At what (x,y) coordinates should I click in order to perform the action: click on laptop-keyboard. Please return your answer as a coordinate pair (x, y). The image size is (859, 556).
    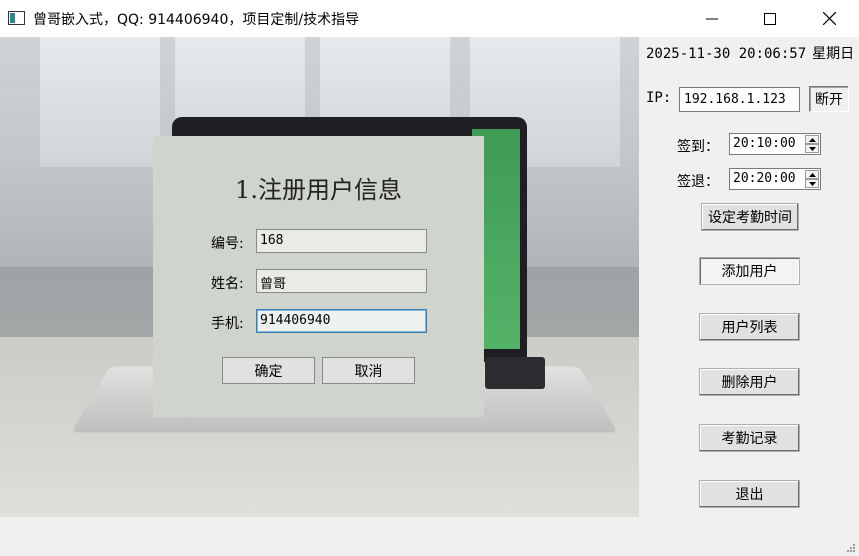
    Looking at the image, I should click on (515, 373).